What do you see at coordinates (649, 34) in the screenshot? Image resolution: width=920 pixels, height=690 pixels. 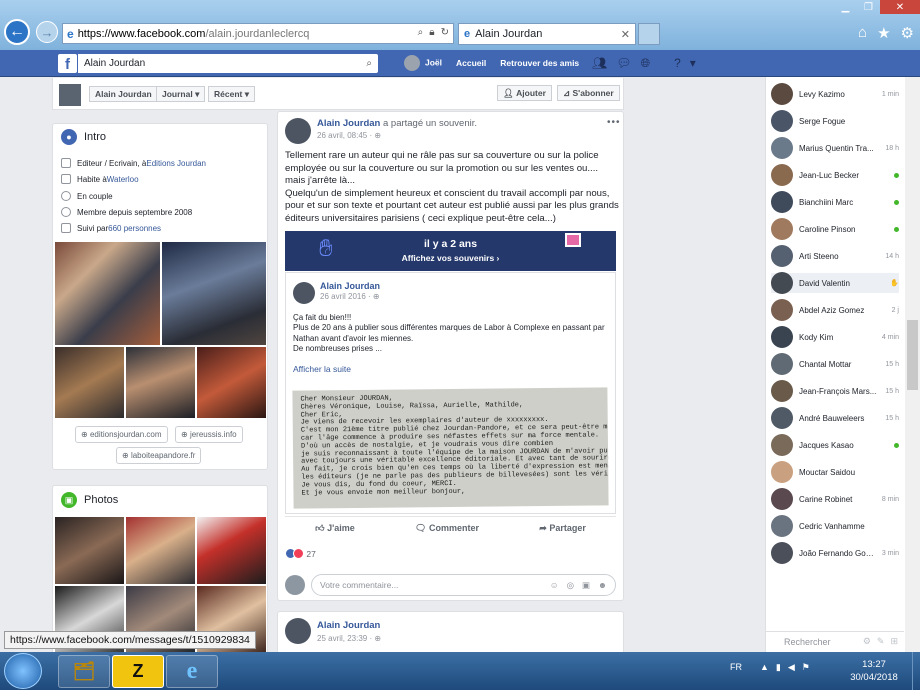 I see `new-tab-button` at bounding box center [649, 34].